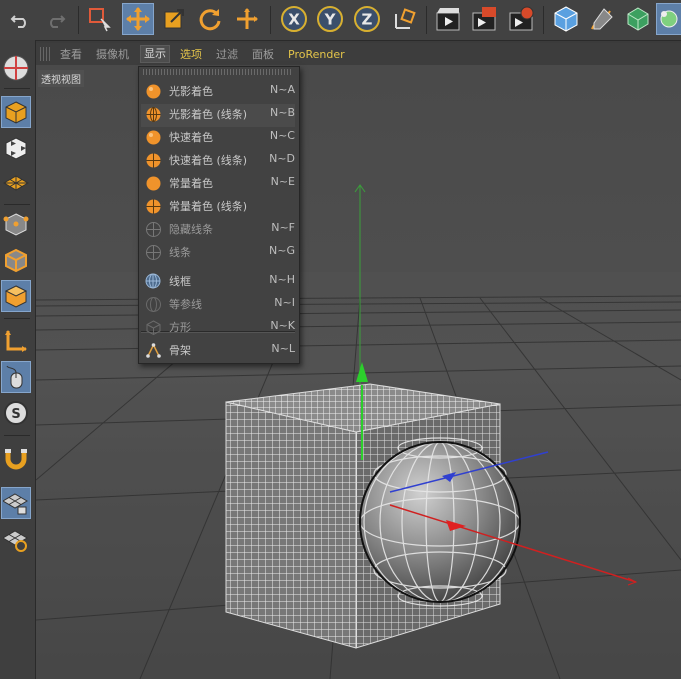 The height and width of the screenshot is (679, 681). I want to click on menu-item-box: 方形 N~K, so click(219, 326).